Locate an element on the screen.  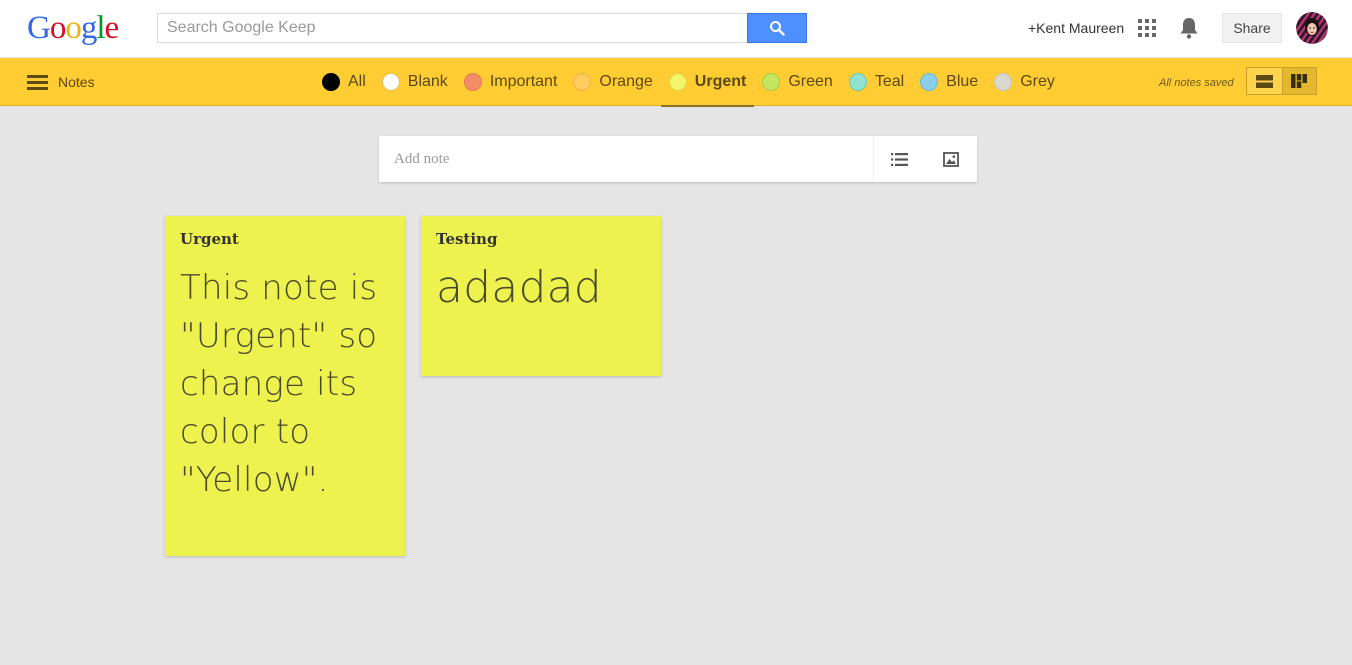
logo-letter: e is located at coordinates (112, 28).